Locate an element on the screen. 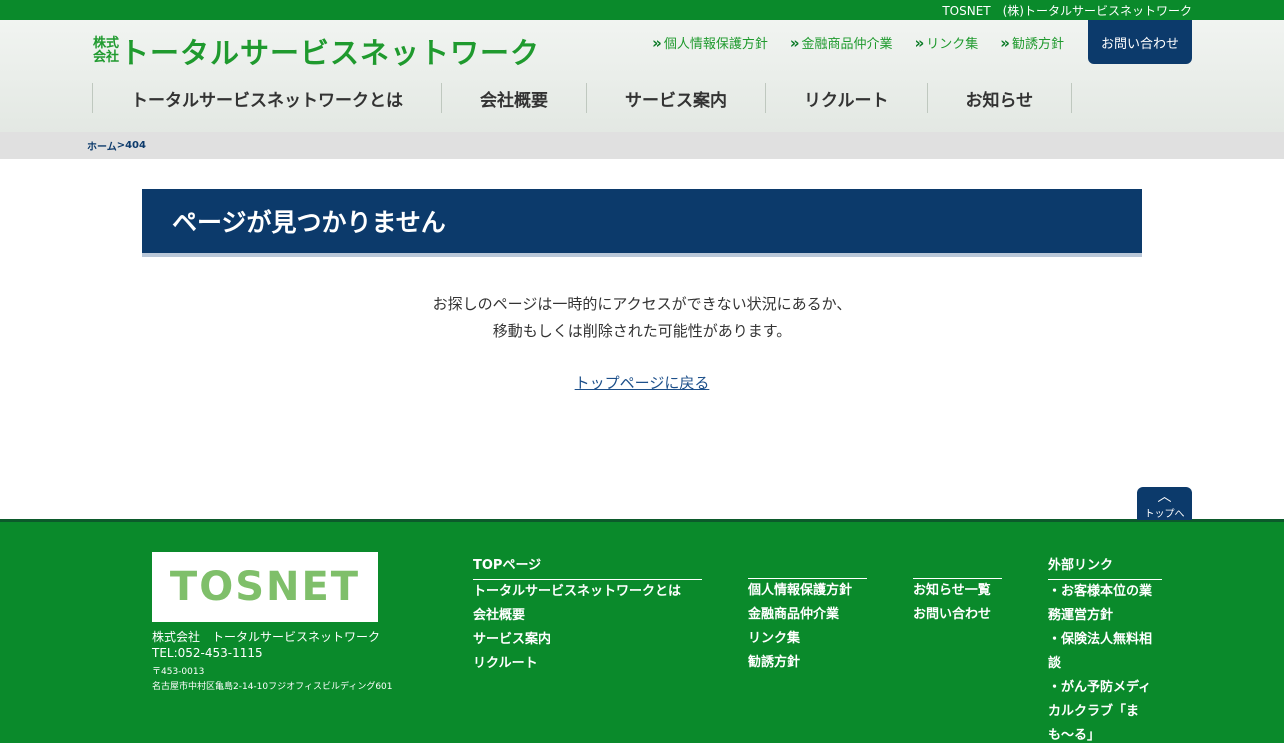  footer-external-heading: 外部リンク is located at coordinates (1105, 567).